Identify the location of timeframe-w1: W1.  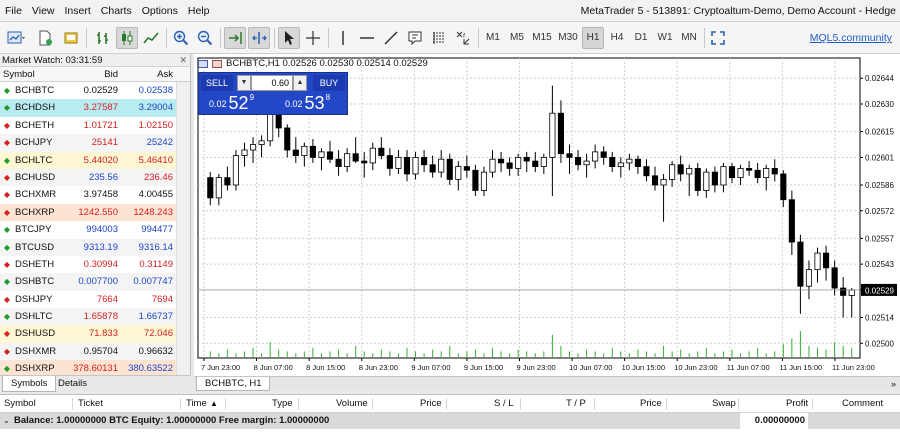
(665, 38).